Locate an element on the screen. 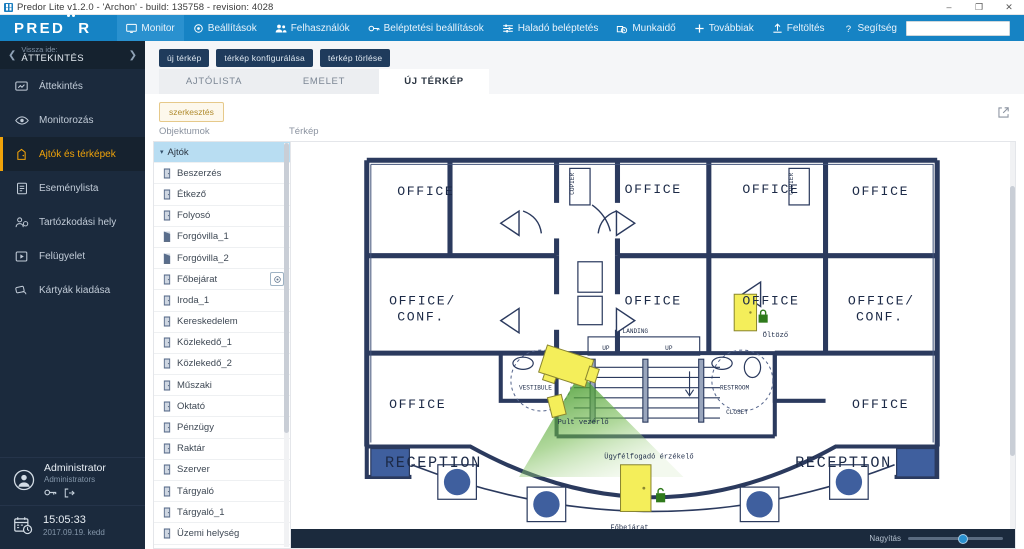 The image size is (1024, 549). nav-item-halado-beleptetes: Haladó beléptetés is located at coordinates (550, 28).